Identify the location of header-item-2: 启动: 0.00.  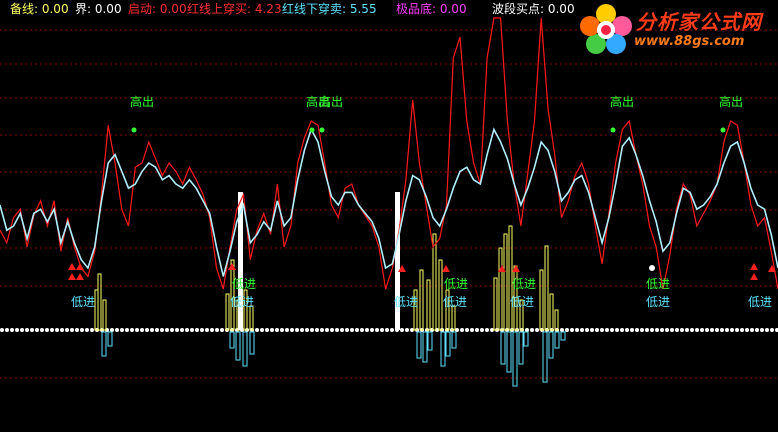
(157, 9).